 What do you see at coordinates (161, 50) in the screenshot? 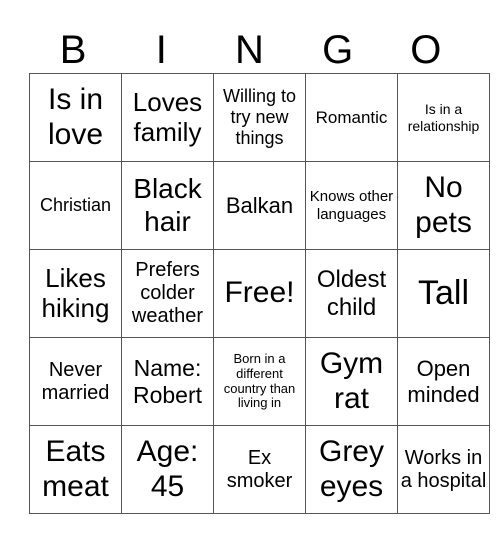
I see `header-letter-i: I` at bounding box center [161, 50].